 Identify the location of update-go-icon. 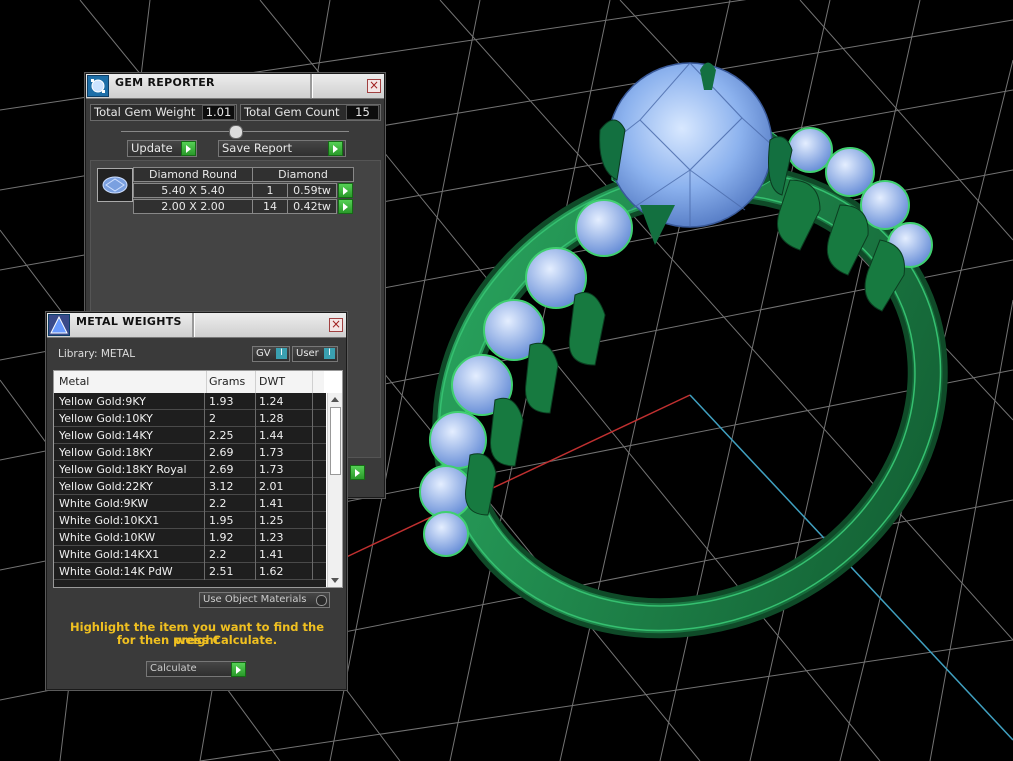
(188, 148).